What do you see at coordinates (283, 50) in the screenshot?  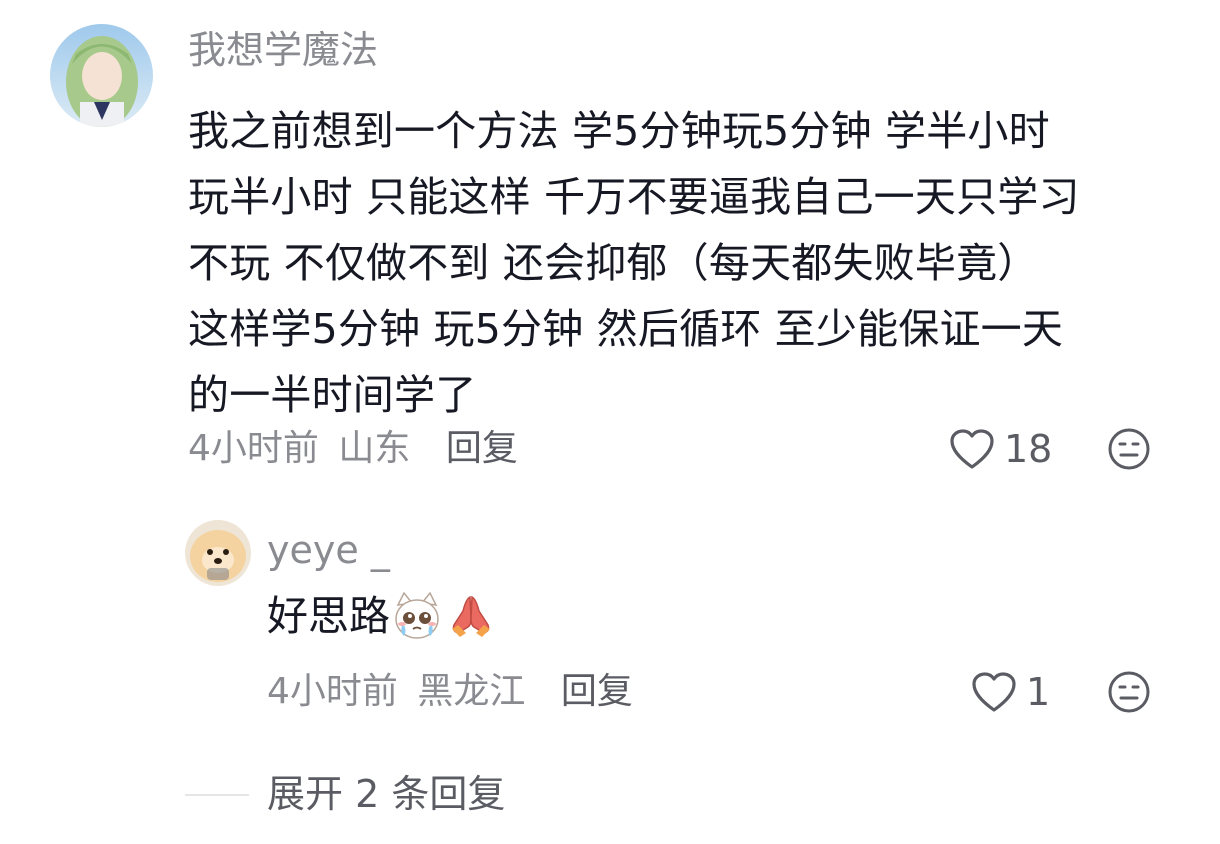 I see `comment-username: 我想学魔法` at bounding box center [283, 50].